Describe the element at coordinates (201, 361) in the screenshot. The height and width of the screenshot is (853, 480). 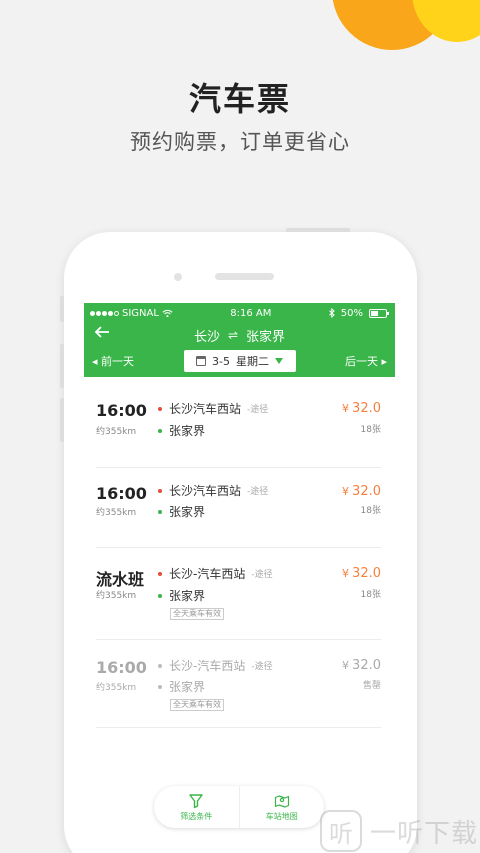
I see `calendar-icon` at that location.